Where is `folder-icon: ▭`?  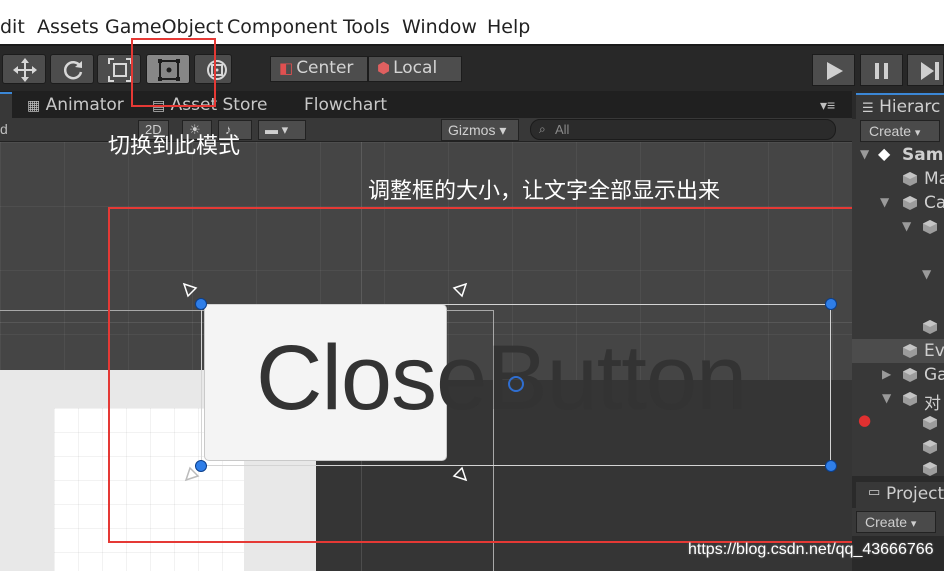
folder-icon: ▭ is located at coordinates (874, 492).